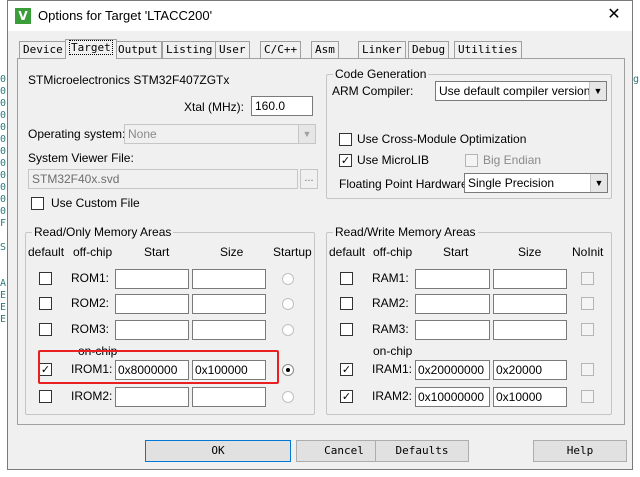  Describe the element at coordinates (158, 367) in the screenshot. I see `irom1-highlight` at that location.